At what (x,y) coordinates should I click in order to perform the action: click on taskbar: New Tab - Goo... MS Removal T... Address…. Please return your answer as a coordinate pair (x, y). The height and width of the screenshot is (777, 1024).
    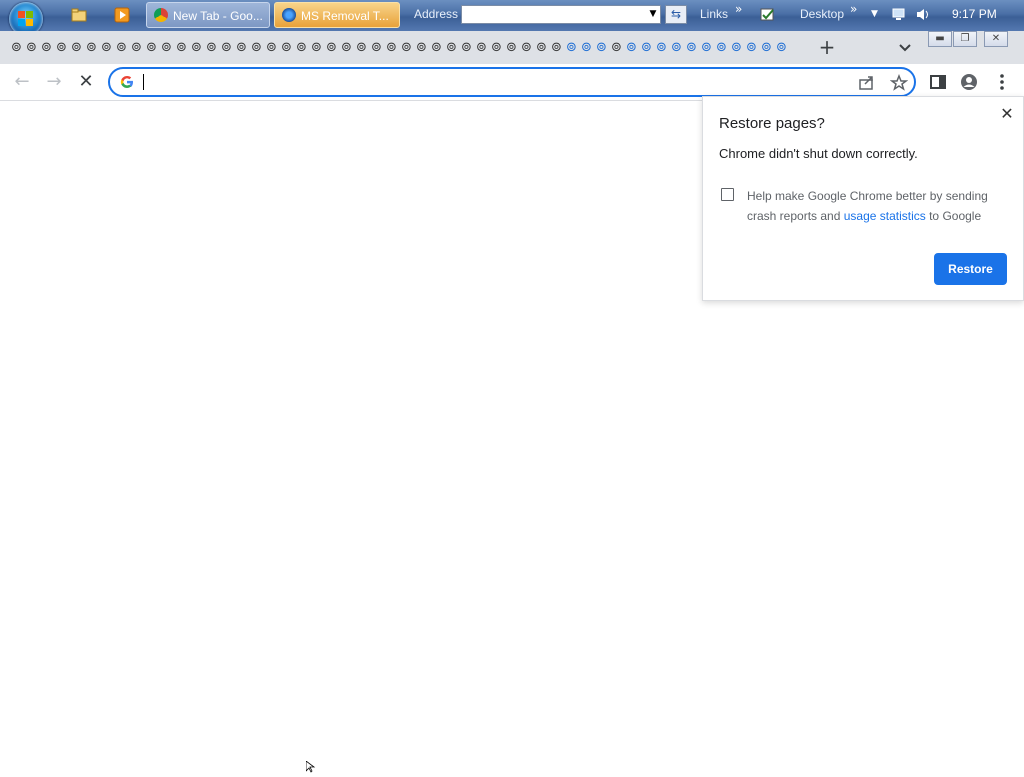
    Looking at the image, I should click on (512, 18).